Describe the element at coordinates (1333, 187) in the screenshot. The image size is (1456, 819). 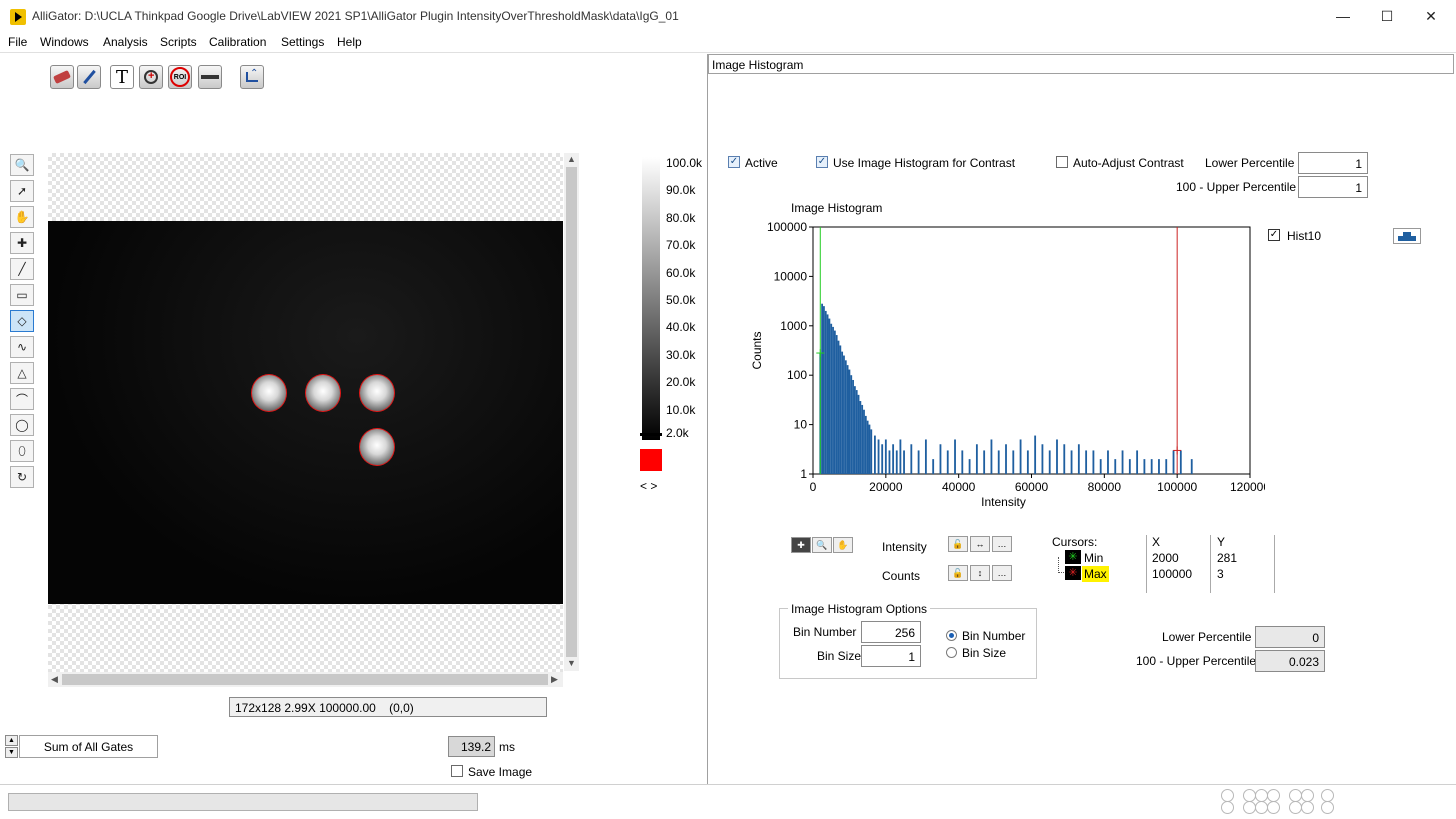
I see `upper-percentile-field: 1` at that location.